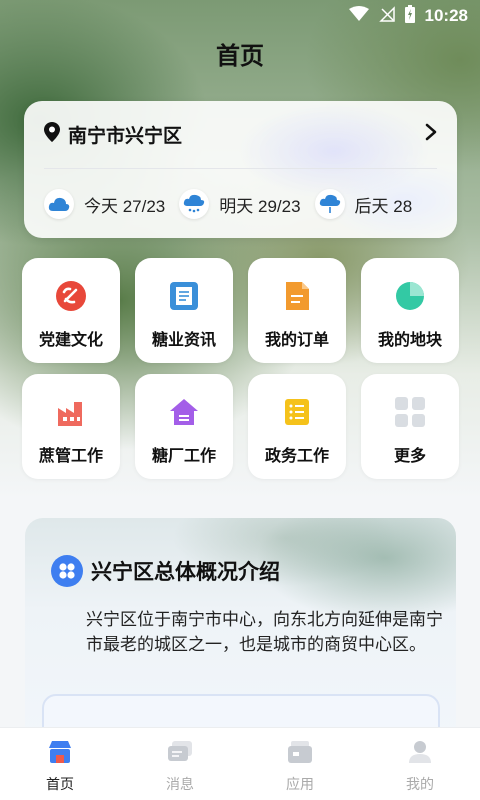  I want to click on order-document-icon, so click(297, 296).